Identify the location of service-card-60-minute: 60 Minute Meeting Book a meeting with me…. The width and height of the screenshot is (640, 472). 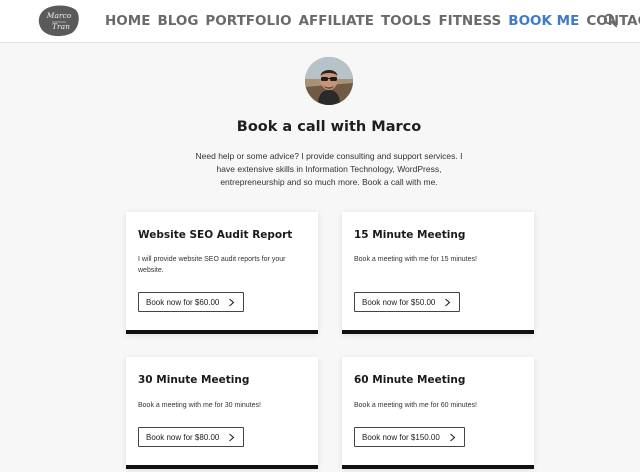
(438, 413).